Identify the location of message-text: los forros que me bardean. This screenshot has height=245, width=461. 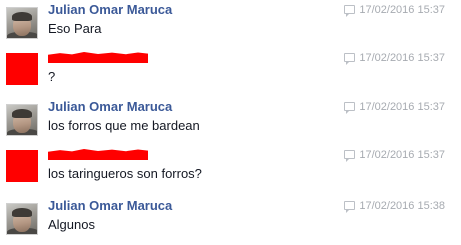
(124, 125).